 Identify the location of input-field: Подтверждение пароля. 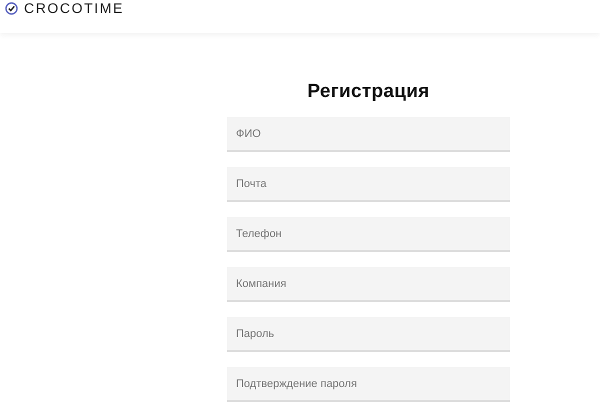
(368, 384).